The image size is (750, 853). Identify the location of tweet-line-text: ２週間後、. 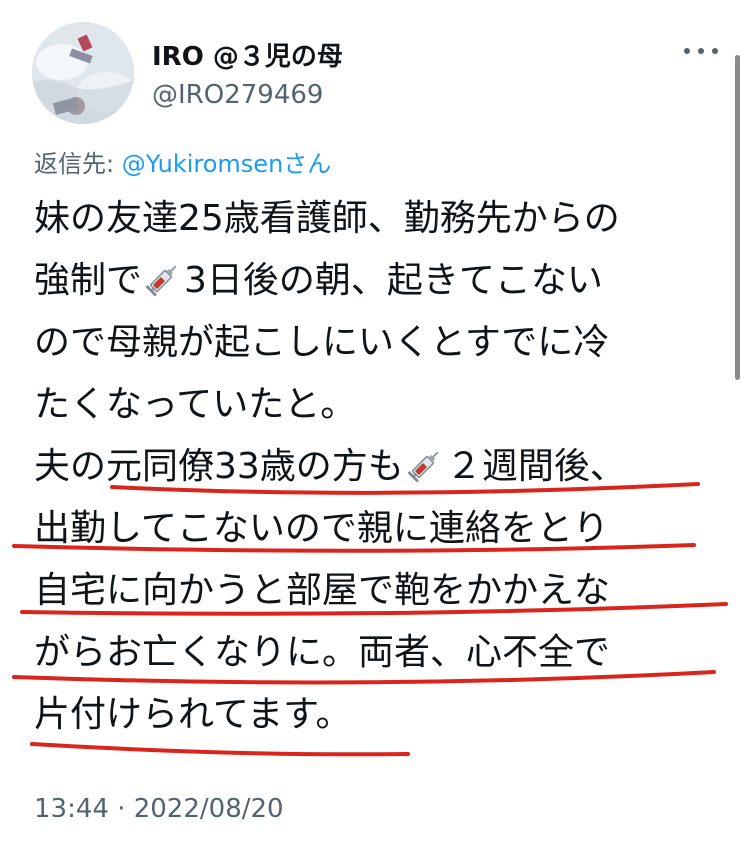
(535, 466).